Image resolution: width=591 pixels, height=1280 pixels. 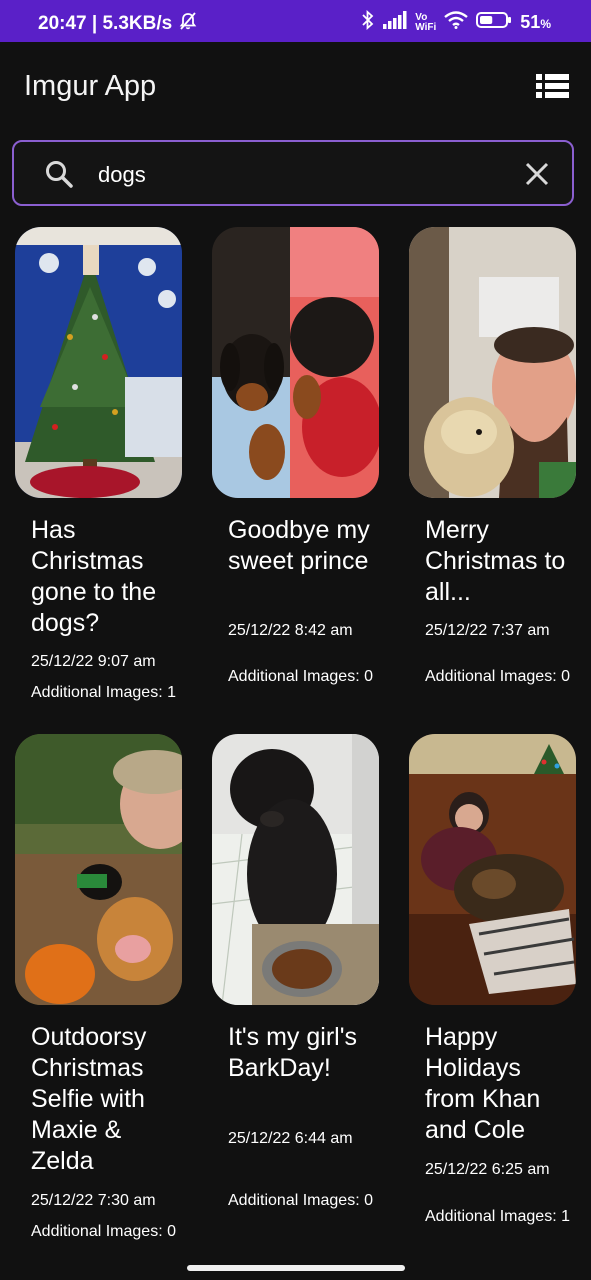 I want to click on vowifi-indicator: Vo WiFi, so click(x=426, y=22).